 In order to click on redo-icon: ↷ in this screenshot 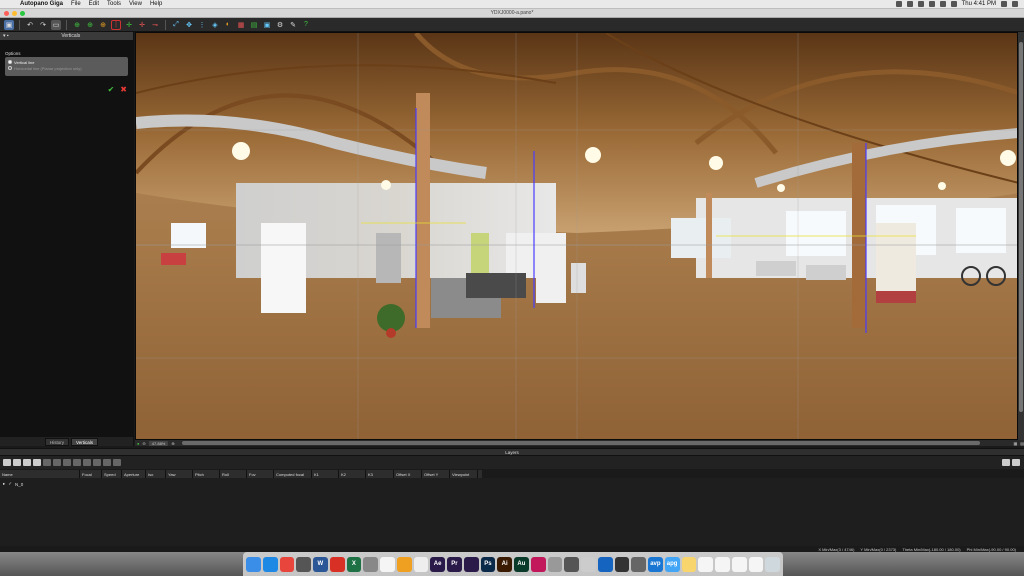, I will do `click(43, 25)`.